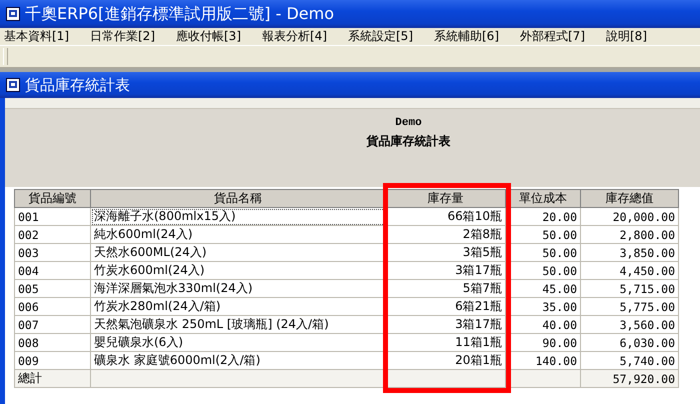  What do you see at coordinates (446, 289) in the screenshot?
I see `table-cell: 5箱7瓶` at bounding box center [446, 289].